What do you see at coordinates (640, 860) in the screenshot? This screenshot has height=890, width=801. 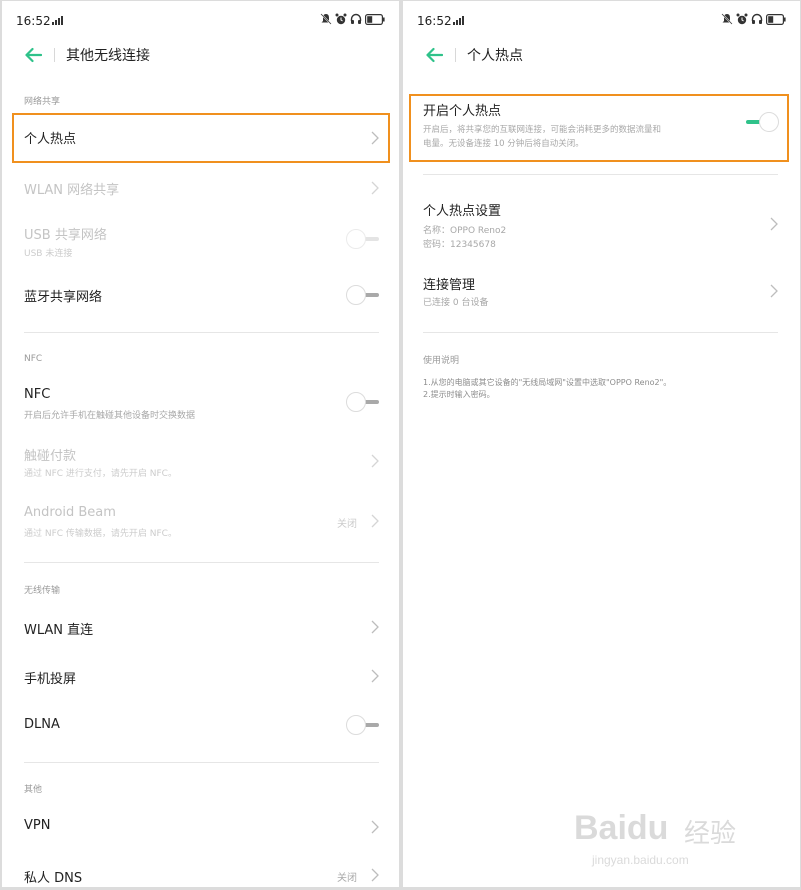 I see `watermark-url: jingyan.baidu.com` at bounding box center [640, 860].